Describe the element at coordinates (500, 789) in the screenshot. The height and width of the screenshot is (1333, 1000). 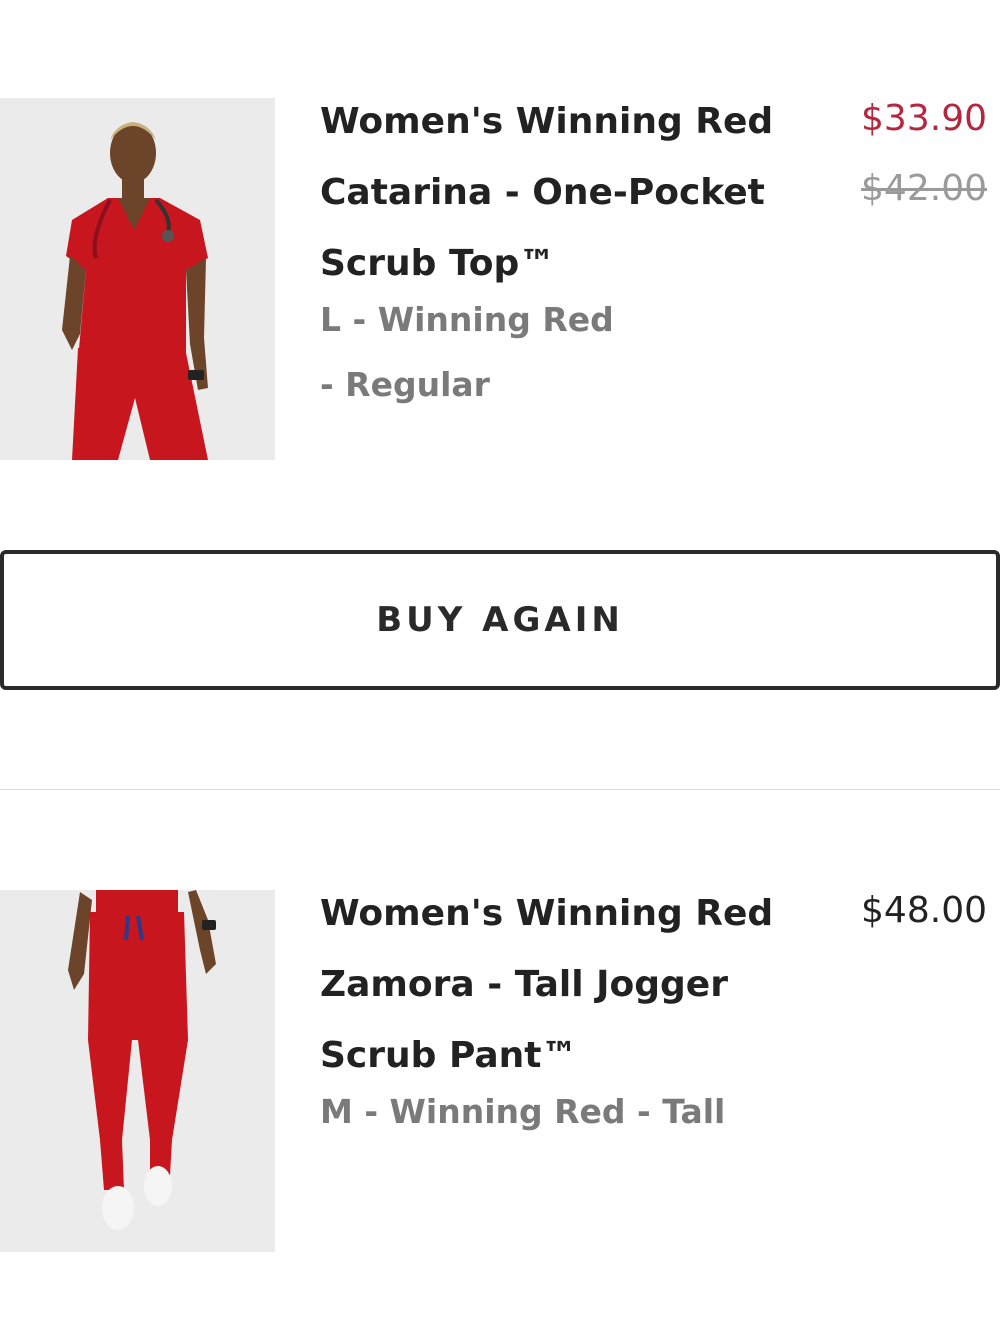
I see `divider` at that location.